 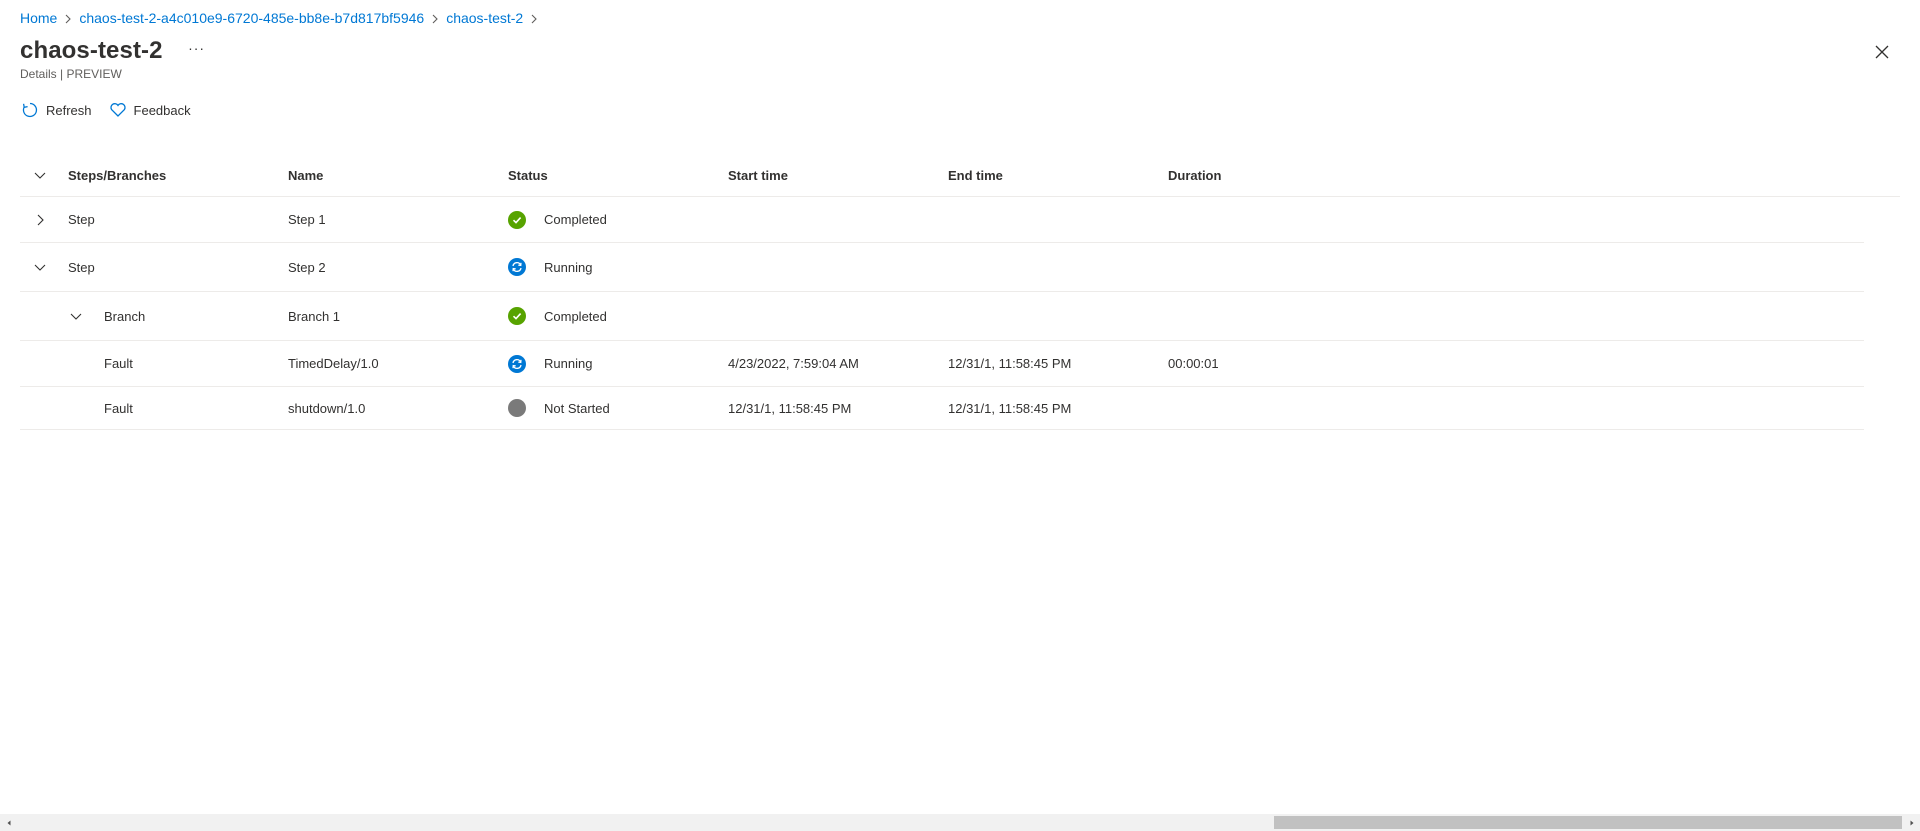 What do you see at coordinates (790, 408) in the screenshot?
I see `row-start-time: 12/31/1, 11:58:45 PM` at bounding box center [790, 408].